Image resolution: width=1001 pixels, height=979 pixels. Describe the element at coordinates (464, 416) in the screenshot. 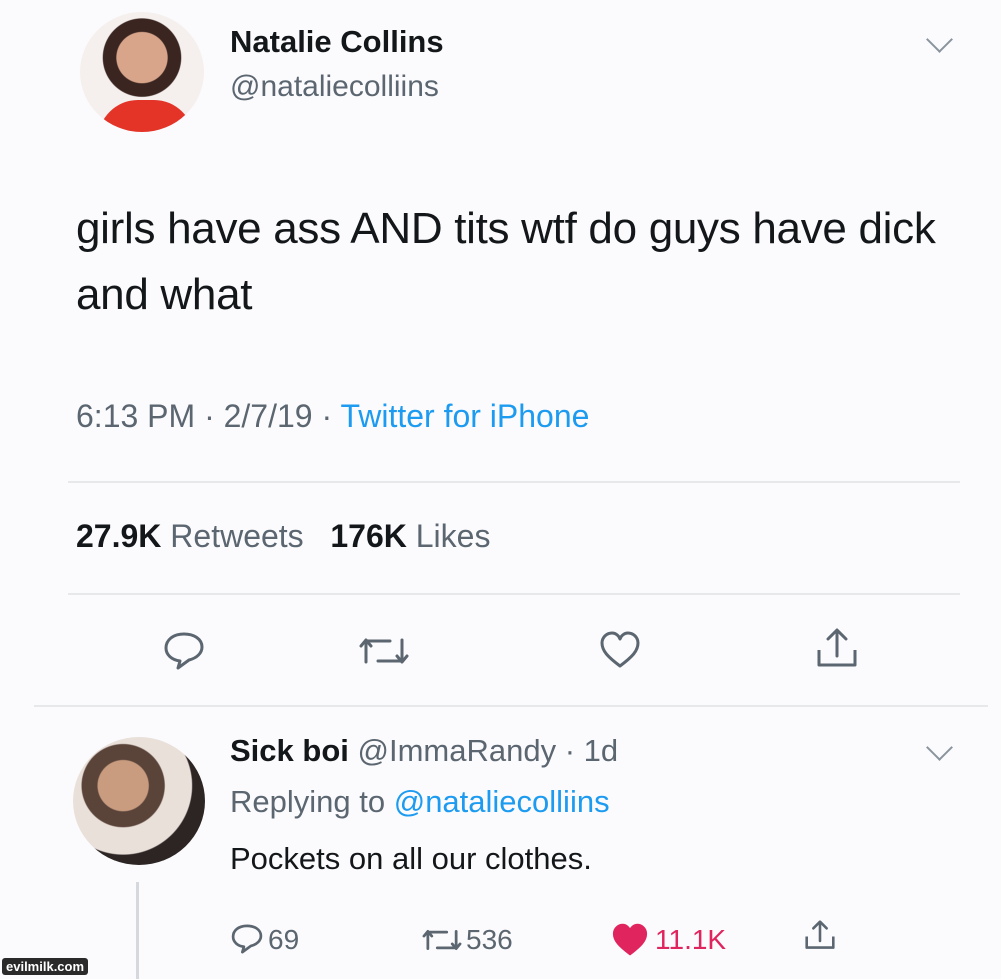

I see `tweet-source-link: Twitter for iPhone` at that location.